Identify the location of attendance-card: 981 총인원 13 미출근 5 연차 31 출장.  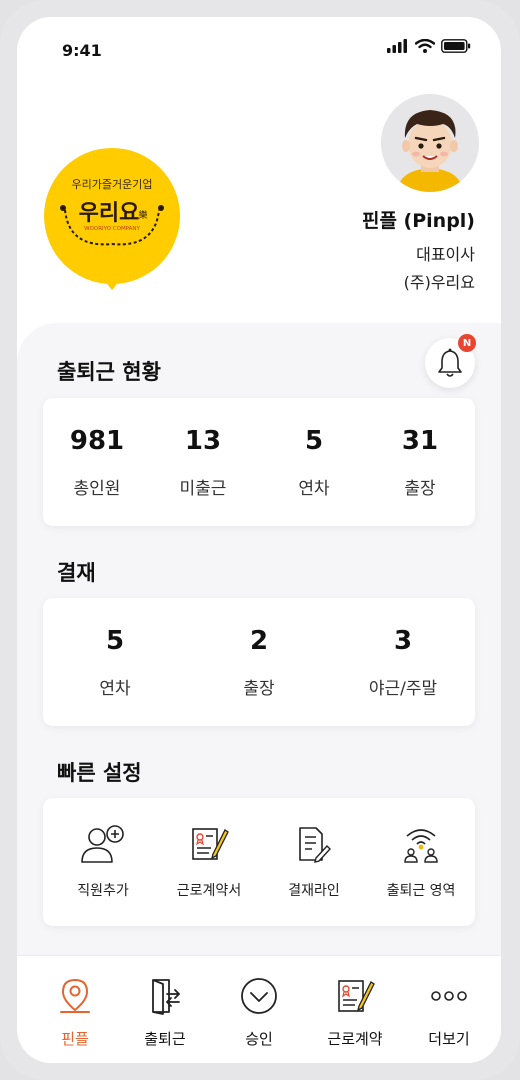
(259, 462).